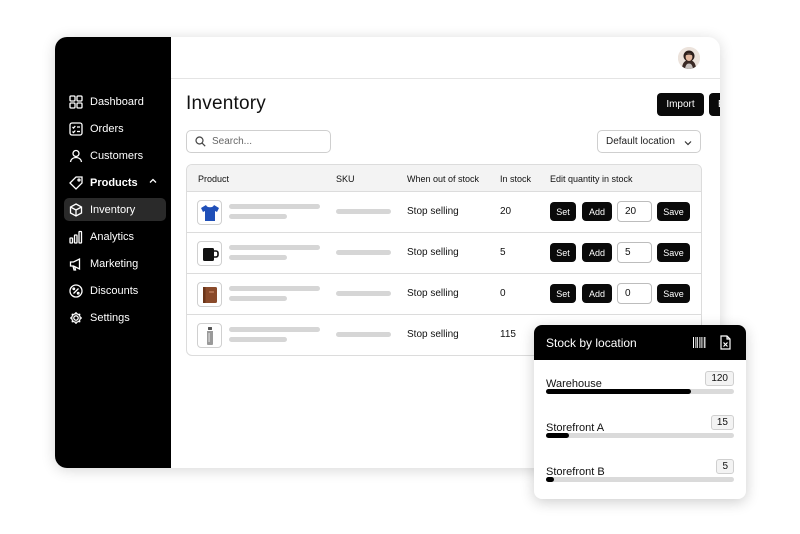 This screenshot has width=800, height=534. Describe the element at coordinates (714, 104) in the screenshot. I see `export-button: Export` at that location.